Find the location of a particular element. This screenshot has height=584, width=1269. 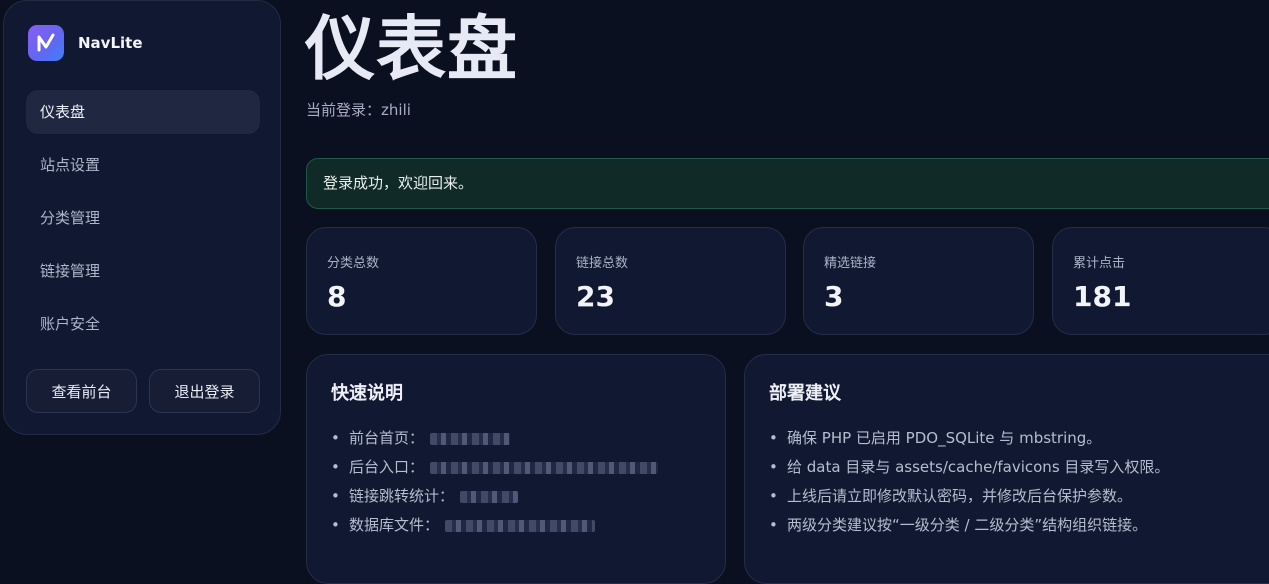

stat-value: 3 is located at coordinates (834, 296).